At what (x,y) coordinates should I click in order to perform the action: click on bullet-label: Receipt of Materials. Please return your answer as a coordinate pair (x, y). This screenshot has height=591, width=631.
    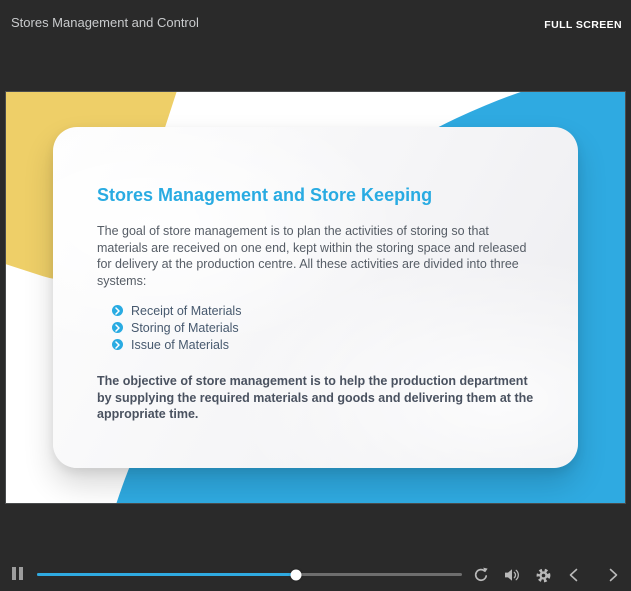
    Looking at the image, I should click on (186, 310).